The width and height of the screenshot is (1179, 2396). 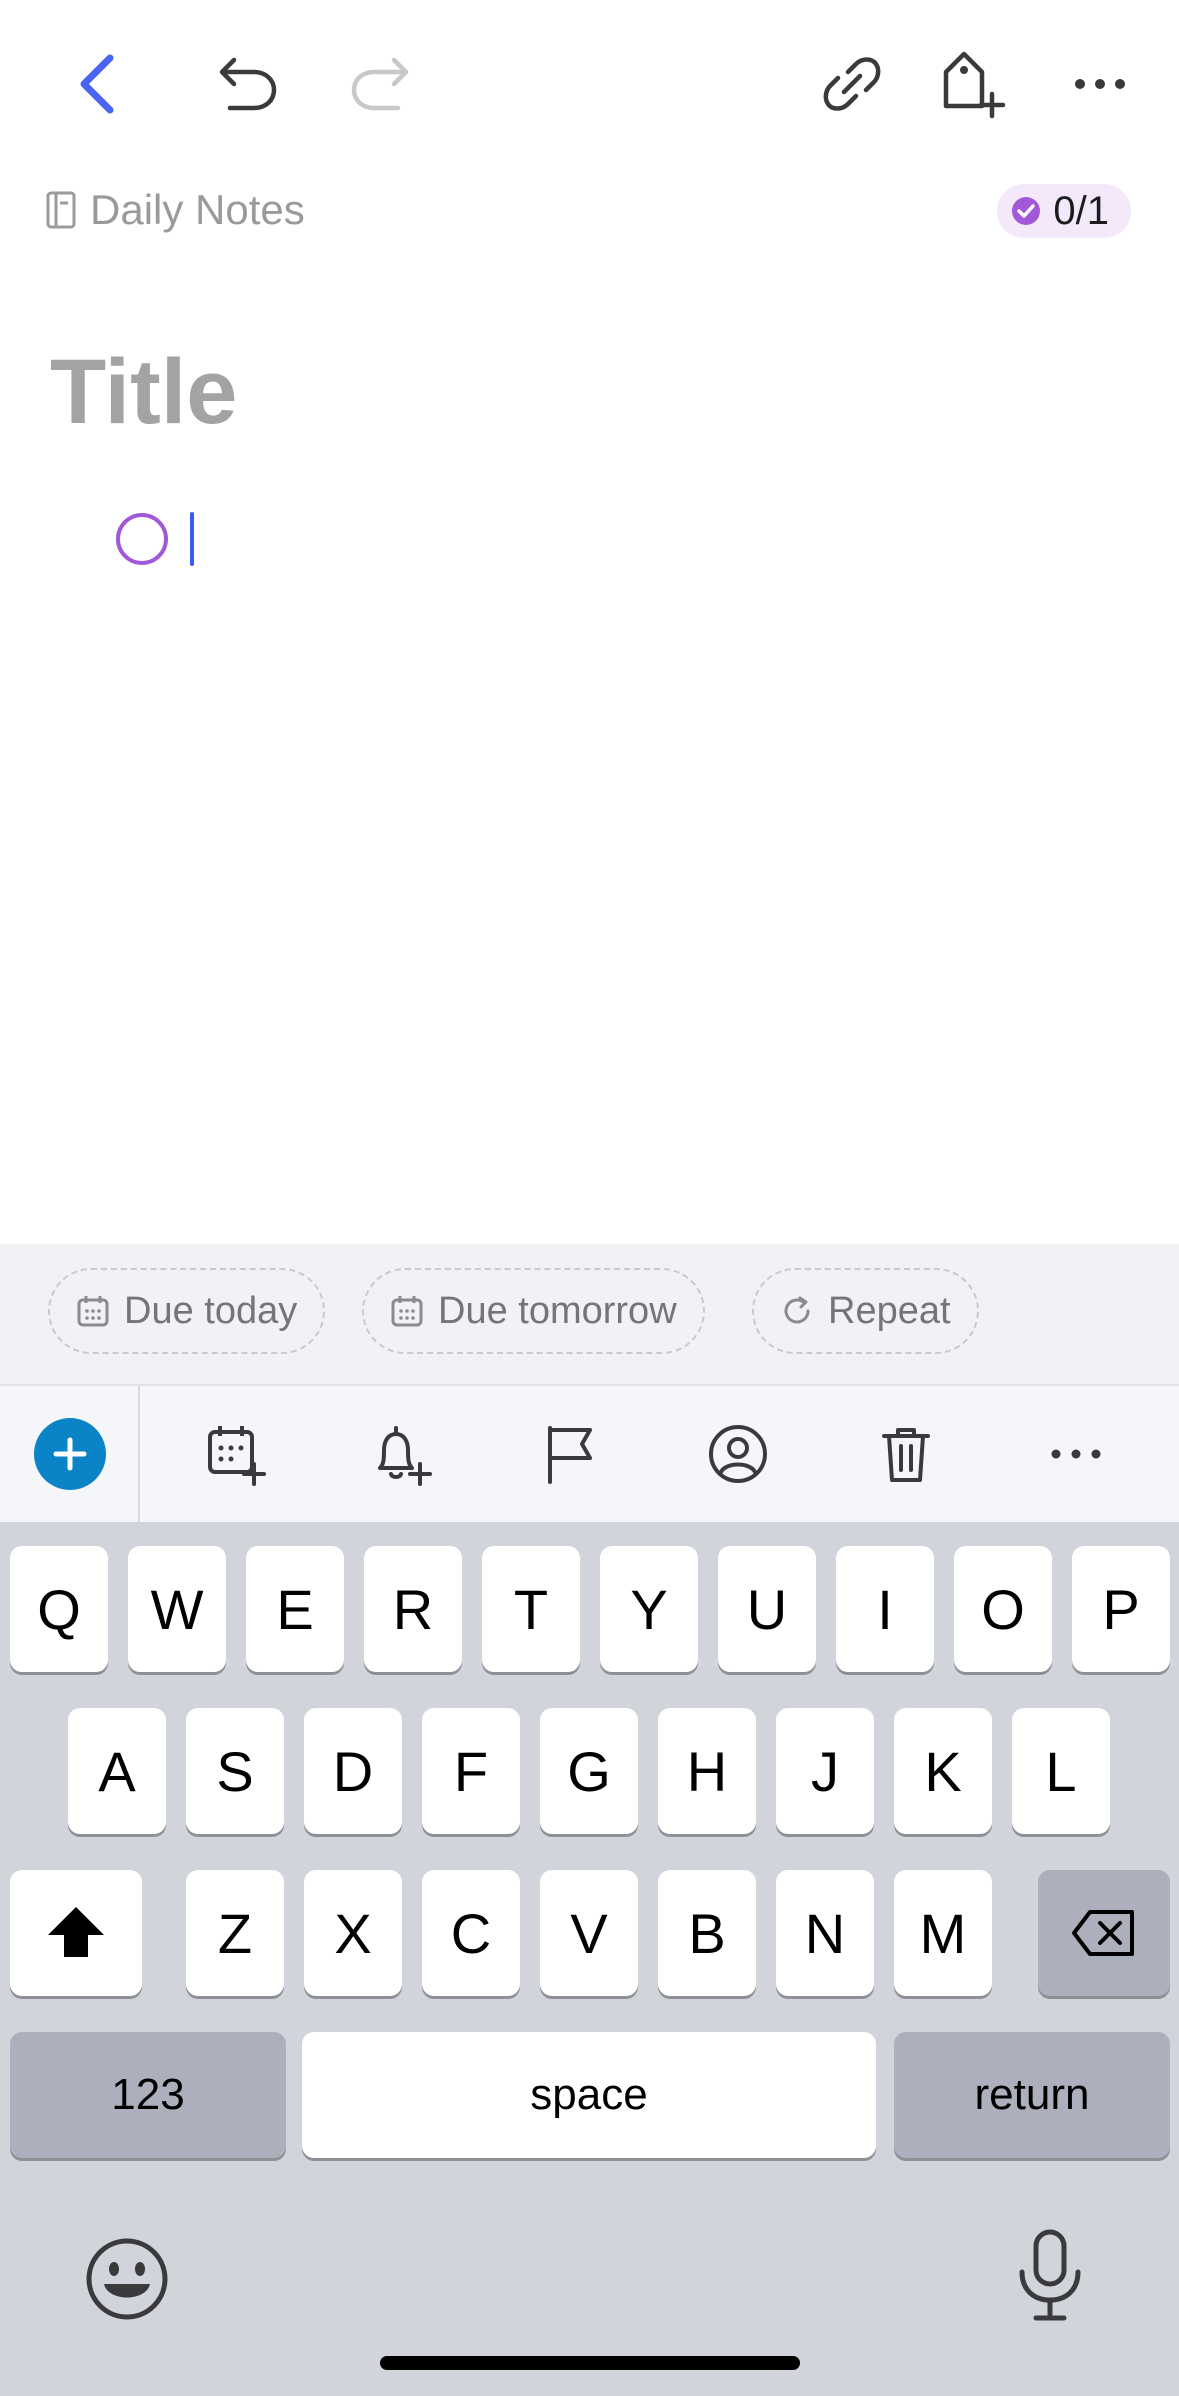 I want to click on shift-key, so click(x=76, y=1933).